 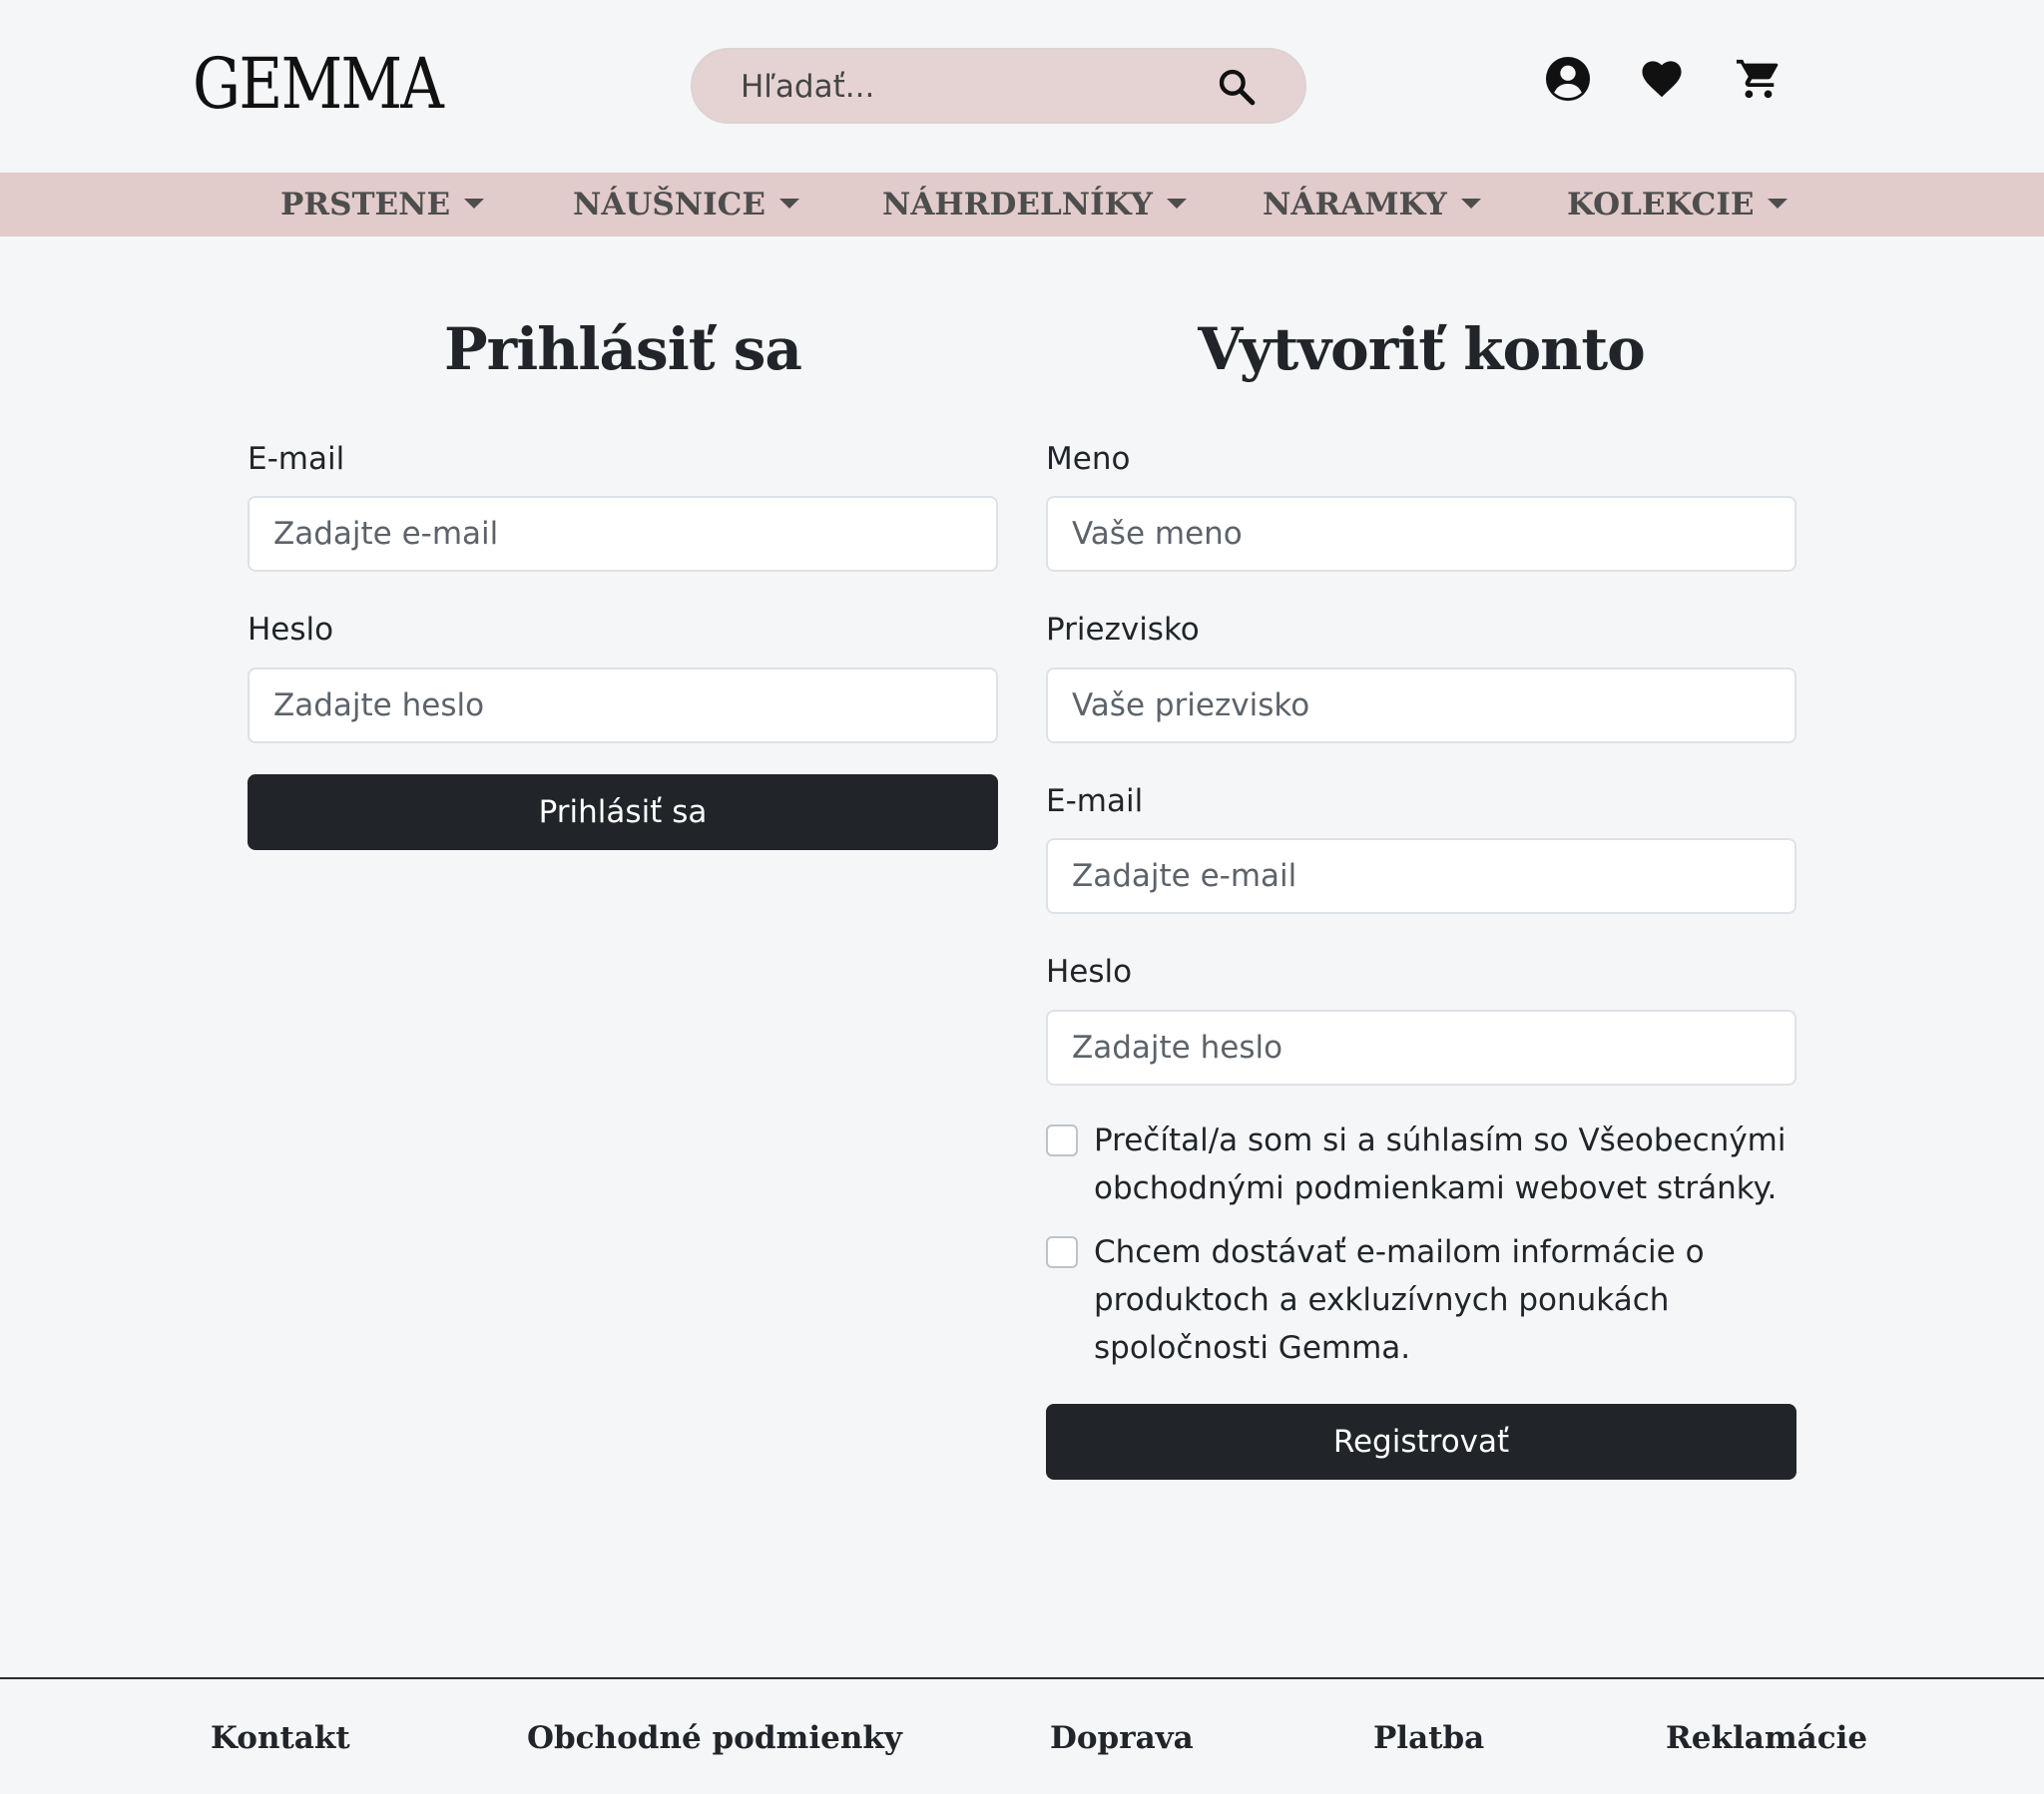 What do you see at coordinates (1062, 1140) in the screenshot?
I see `terms-checkbox` at bounding box center [1062, 1140].